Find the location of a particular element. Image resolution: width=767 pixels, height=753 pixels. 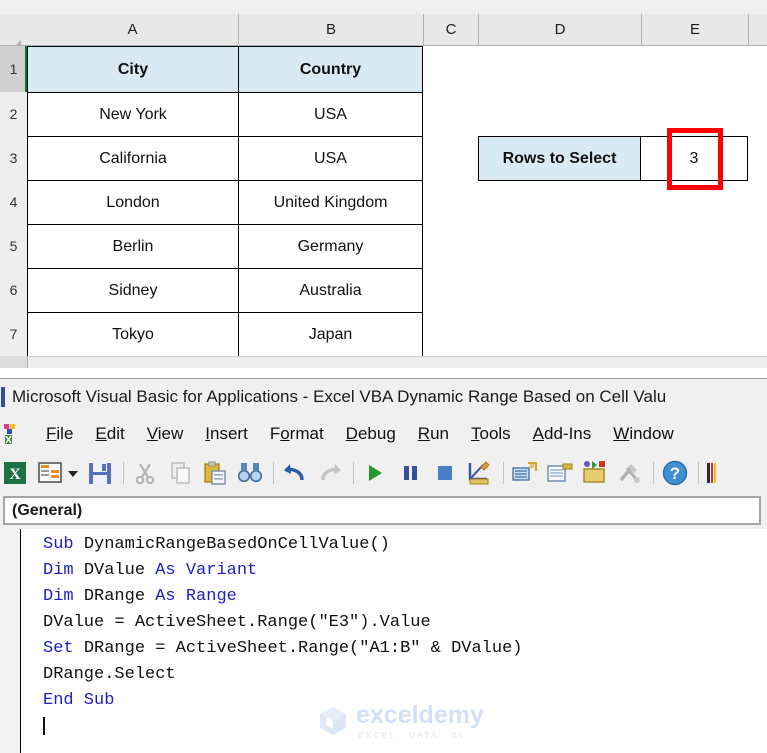

row-header-2: 2 is located at coordinates (14, 114).